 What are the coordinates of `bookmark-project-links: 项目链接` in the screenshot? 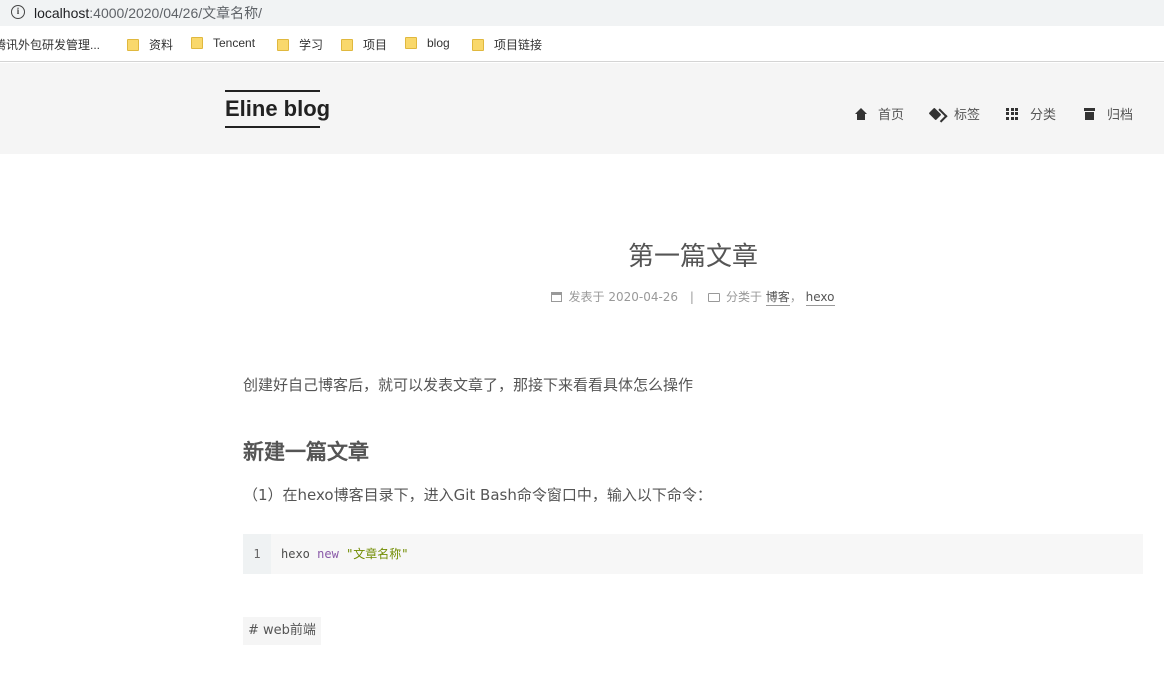 It's located at (507, 44).